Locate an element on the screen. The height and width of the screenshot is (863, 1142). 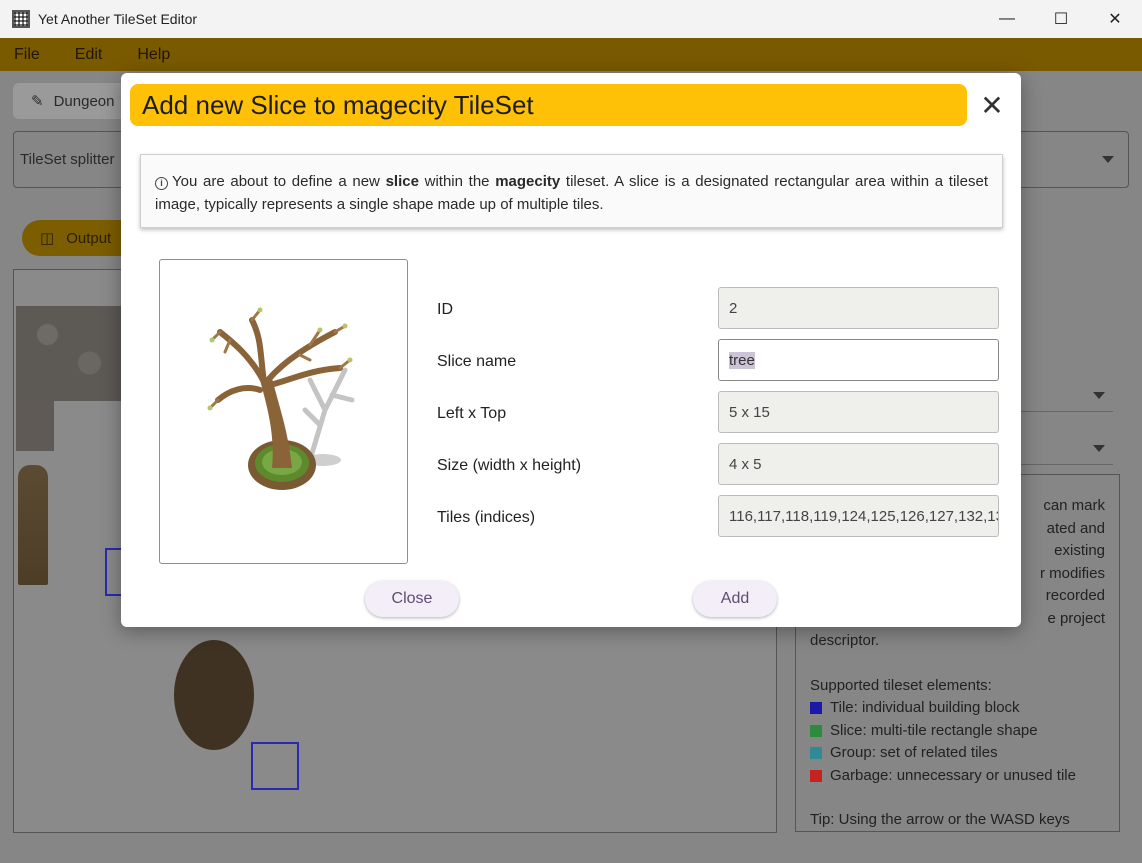
legend-label: Garbage: unnecessary or unused tile is located at coordinates (953, 775).